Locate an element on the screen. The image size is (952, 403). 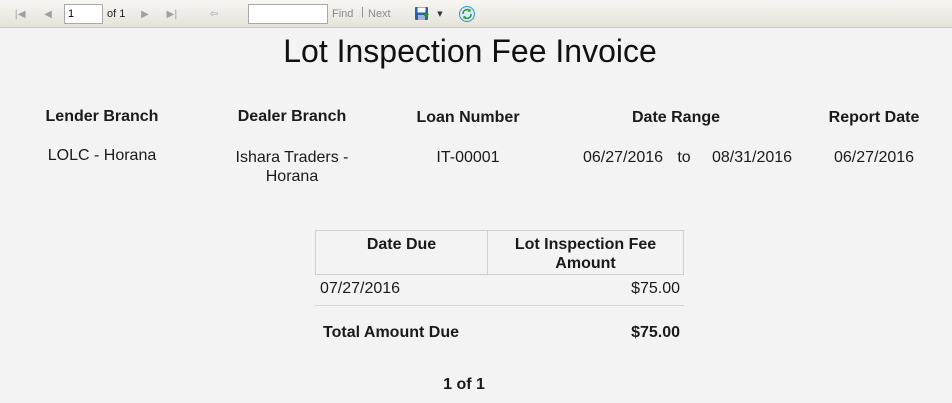
loan-number-value: IT-00001 is located at coordinates (468, 157).